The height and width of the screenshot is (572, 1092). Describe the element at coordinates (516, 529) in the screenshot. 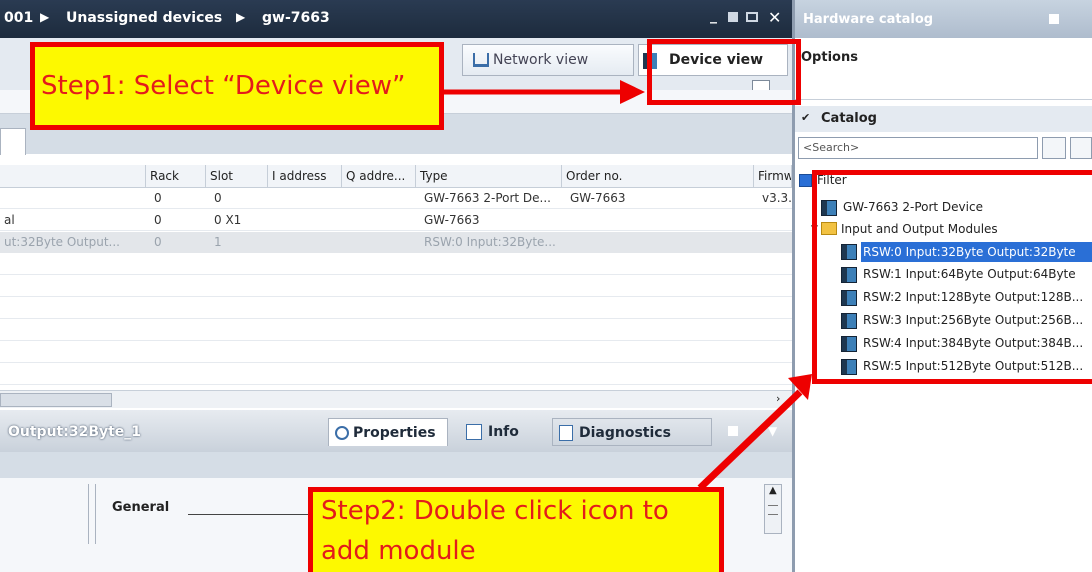

I see `step2-callout: Step2: Double click icon to add module` at that location.